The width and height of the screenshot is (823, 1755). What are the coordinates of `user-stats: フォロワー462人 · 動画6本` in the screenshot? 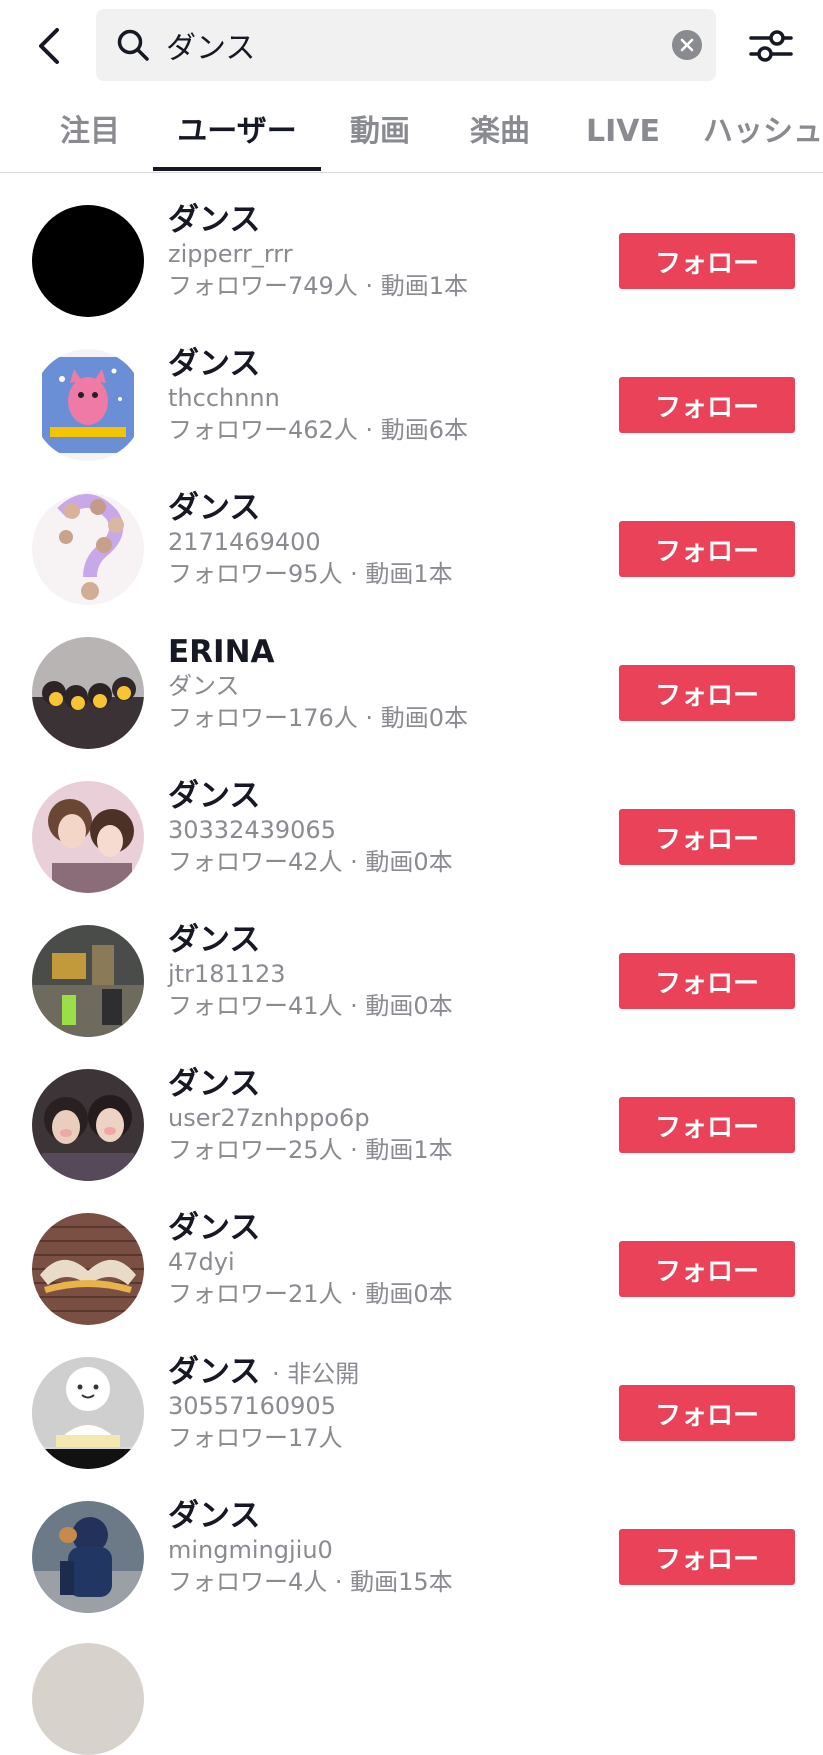 It's located at (318, 430).